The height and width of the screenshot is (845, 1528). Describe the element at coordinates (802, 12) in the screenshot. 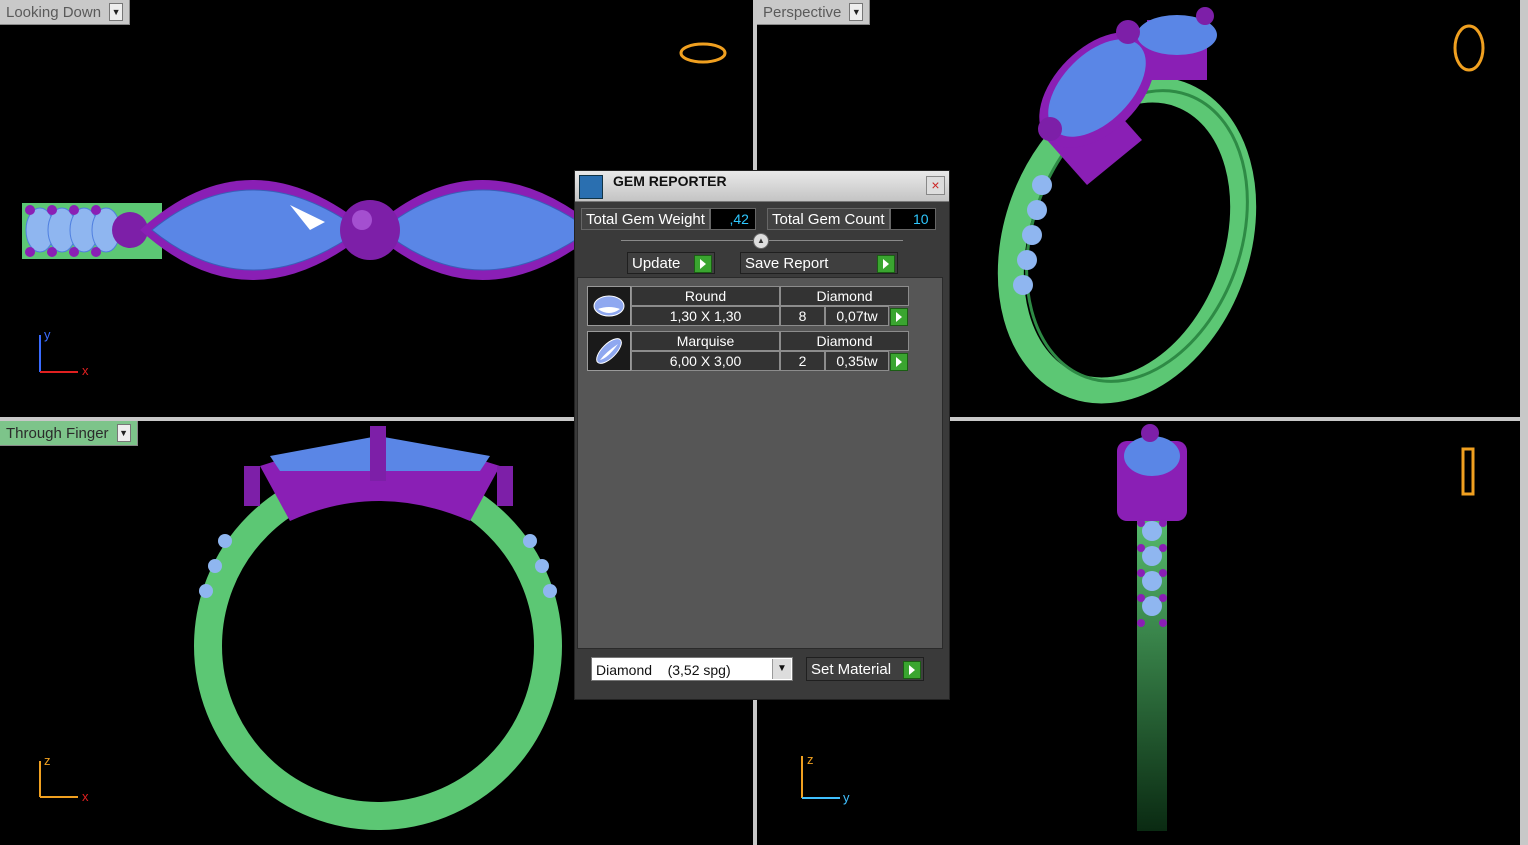

I see `view-label: Perspective` at that location.